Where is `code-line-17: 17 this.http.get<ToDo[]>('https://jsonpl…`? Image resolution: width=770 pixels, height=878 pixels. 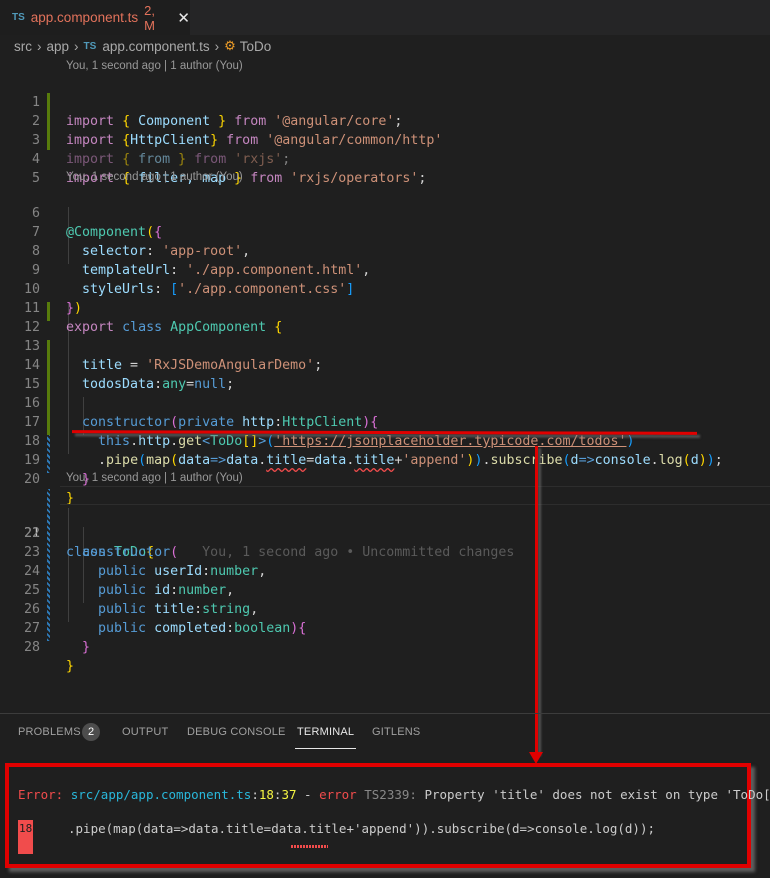 code-line-17: 17 this.http.get<ToDo[]>('https://jsonpl… is located at coordinates (385, 421).